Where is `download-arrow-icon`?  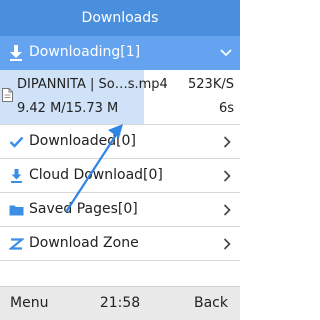
download-arrow-icon is located at coordinates (16, 53).